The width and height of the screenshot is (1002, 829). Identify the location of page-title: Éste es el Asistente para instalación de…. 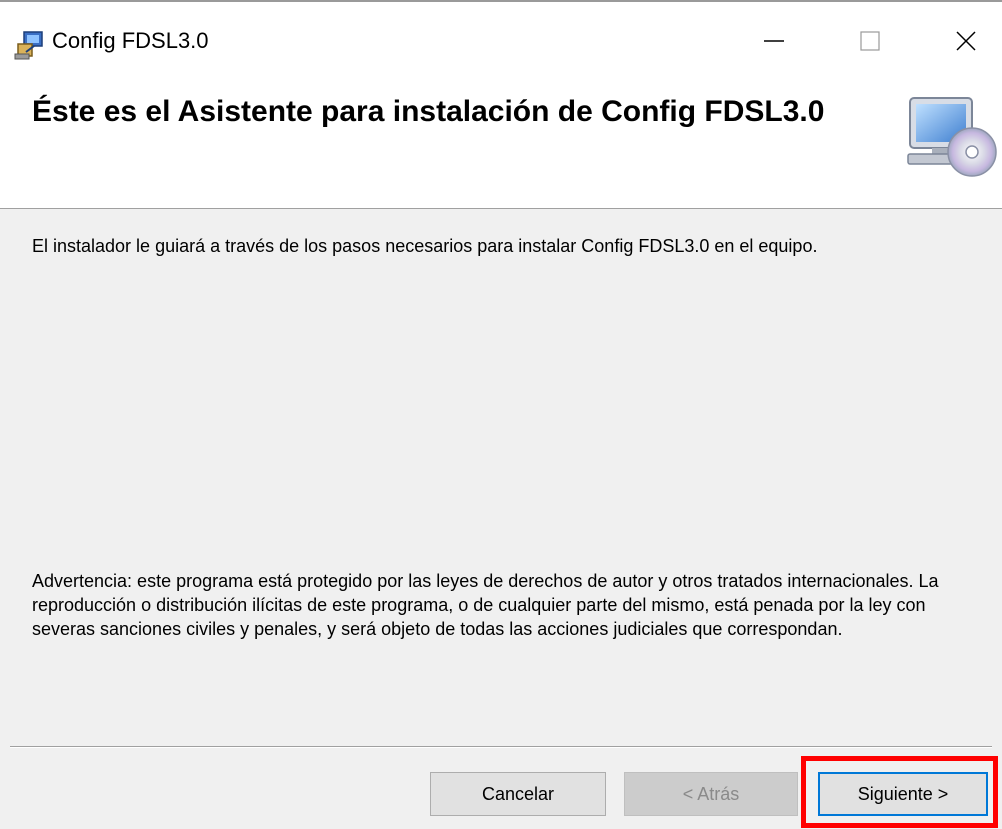
(428, 111).